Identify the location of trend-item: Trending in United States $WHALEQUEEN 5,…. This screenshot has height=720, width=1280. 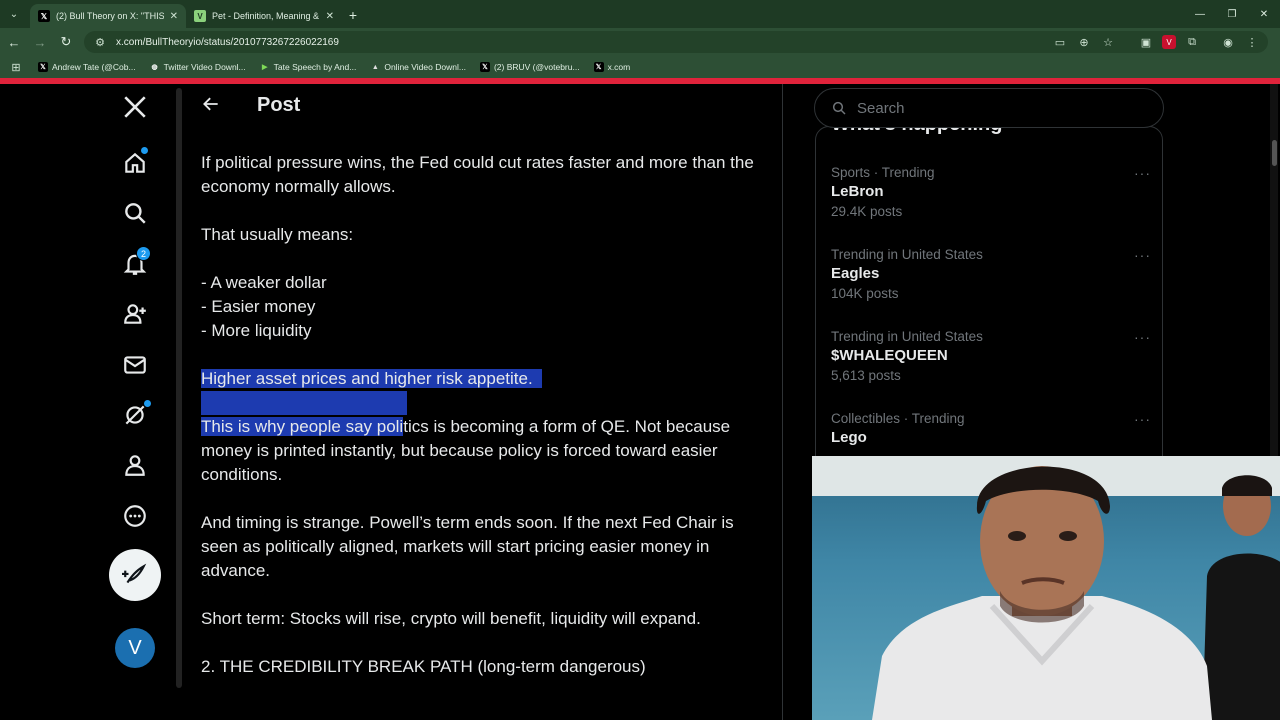
(991, 356).